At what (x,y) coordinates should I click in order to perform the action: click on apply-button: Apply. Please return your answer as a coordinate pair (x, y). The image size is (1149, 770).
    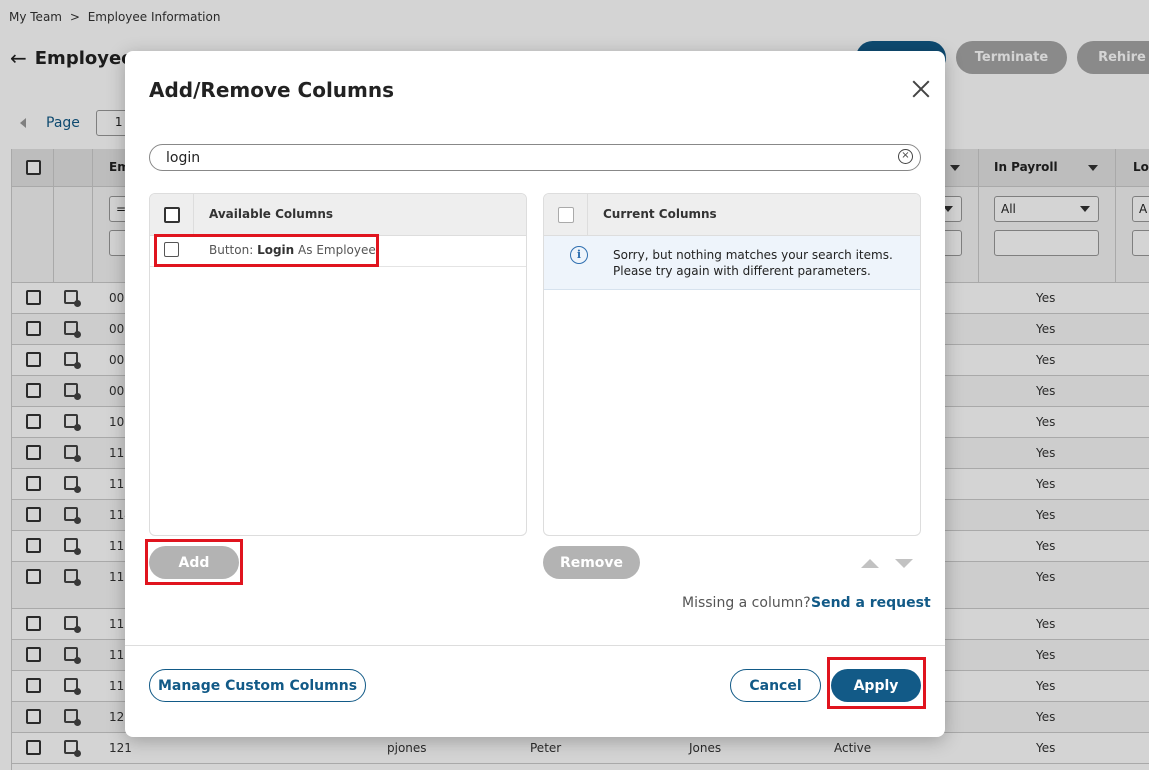
    Looking at the image, I should click on (876, 685).